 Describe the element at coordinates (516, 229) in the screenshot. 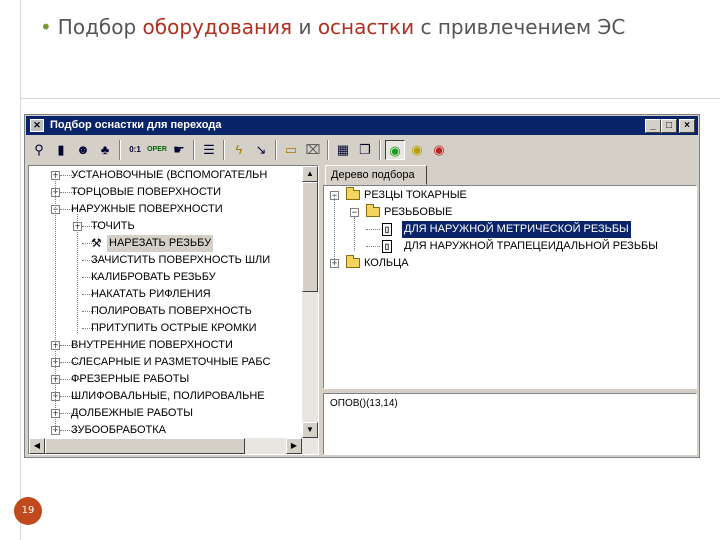

I see `selection-tree-item-label: ДЛЯ НАРУЖНОЙ МЕТРИЧЕСКОЙ РЕЗЬБЫ` at that location.